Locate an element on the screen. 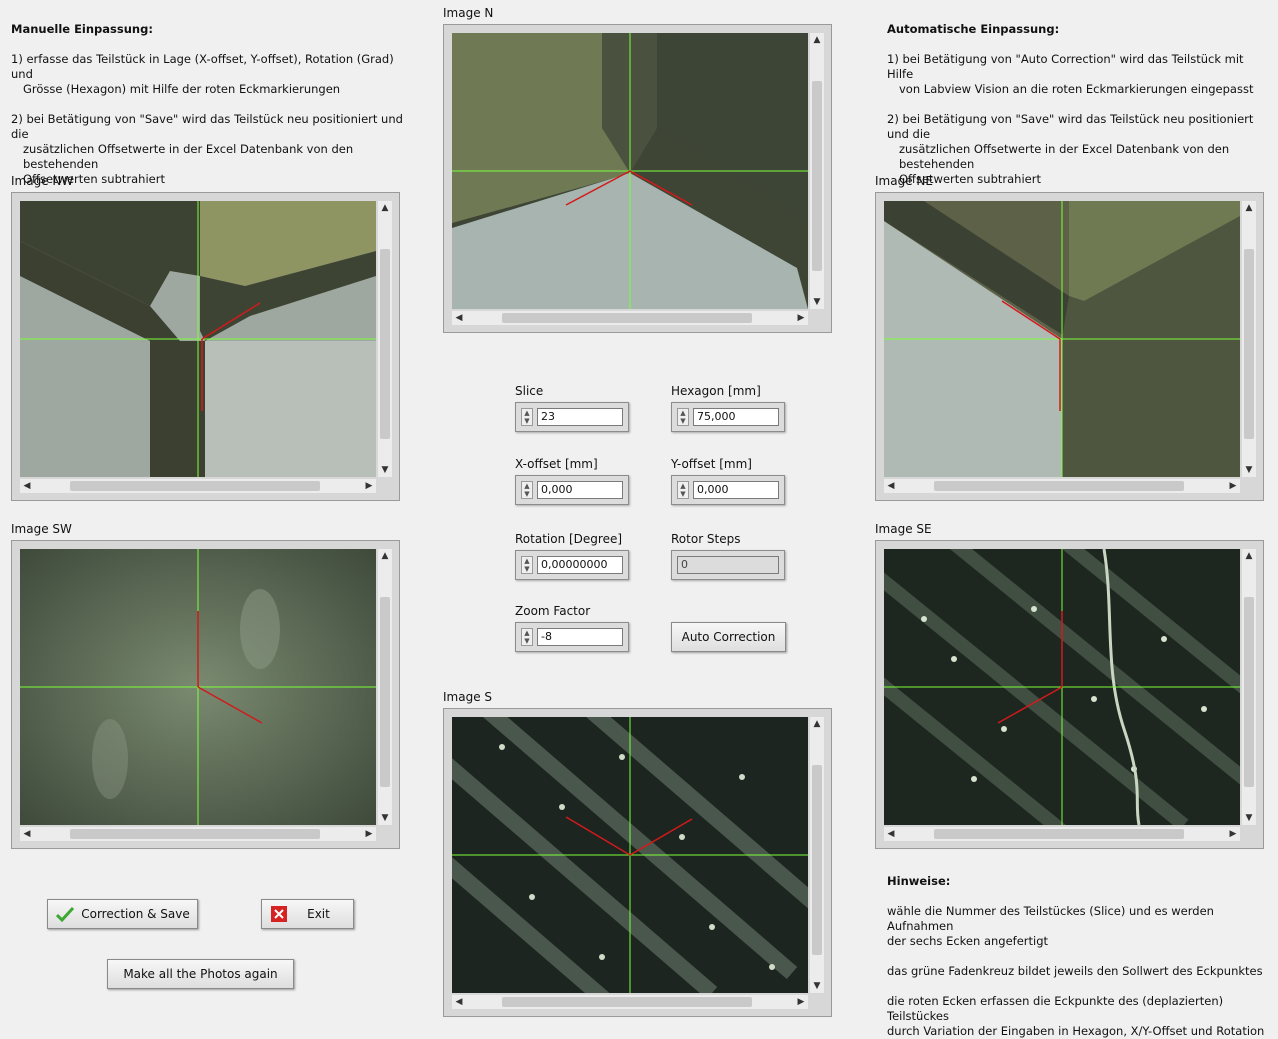 This screenshot has width=1278, height=1039. image-ne-display: ▲ ▼ ◀ ▶ is located at coordinates (1069, 346).